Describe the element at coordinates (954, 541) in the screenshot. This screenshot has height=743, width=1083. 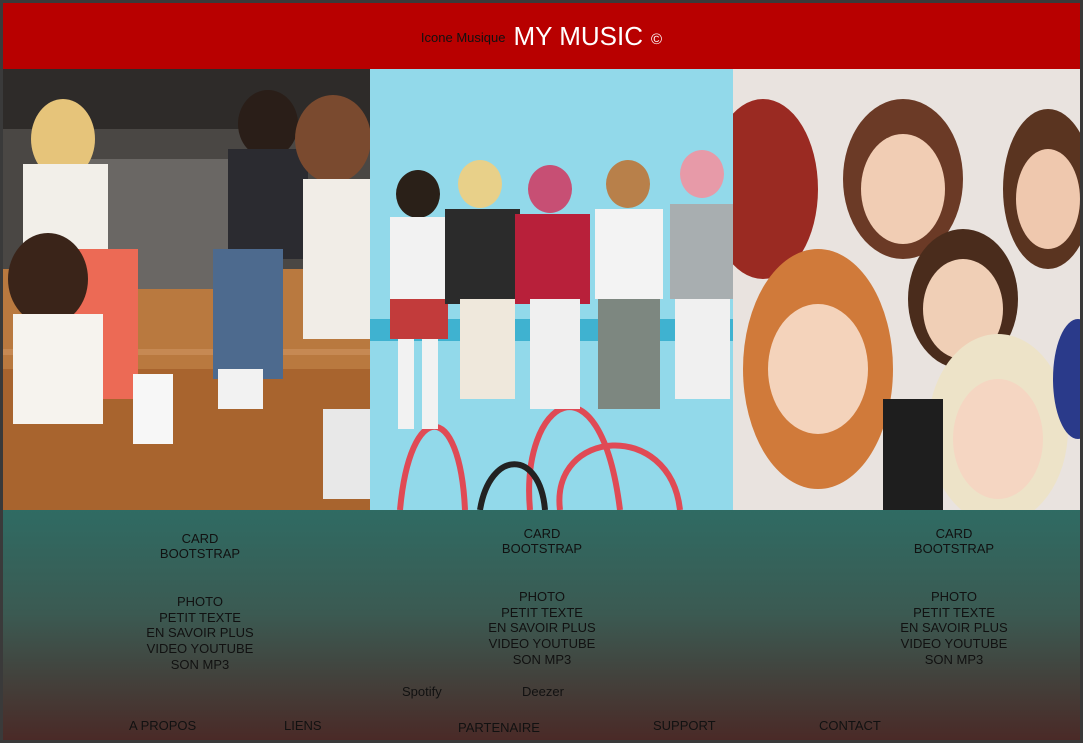
I see `card-3-title: CARD BOOTSTRAP` at that location.